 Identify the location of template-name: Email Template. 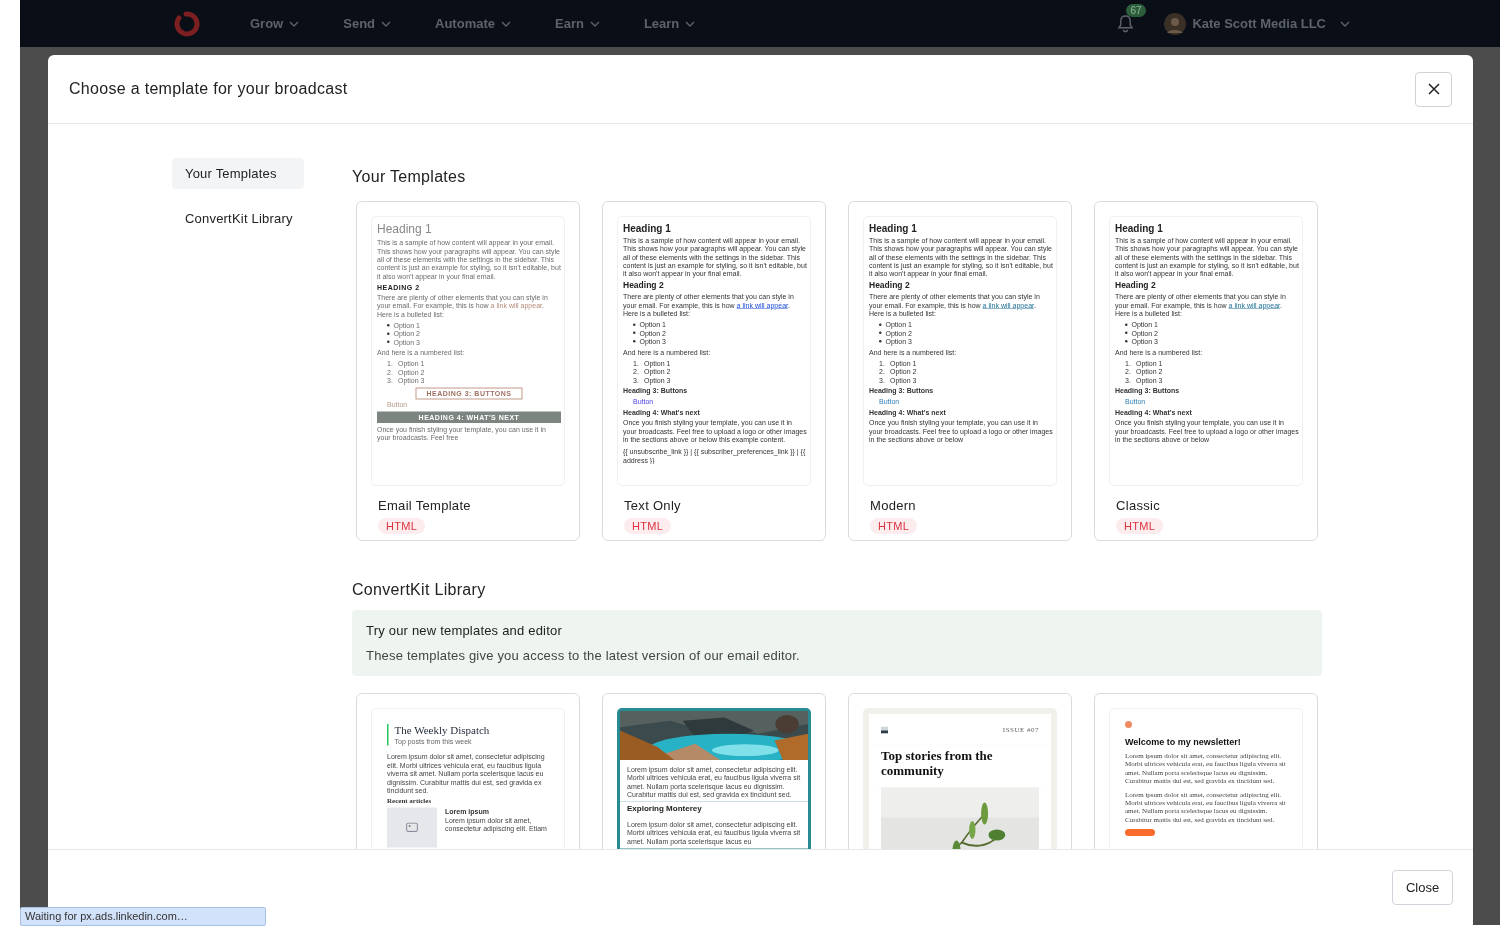
(425, 505).